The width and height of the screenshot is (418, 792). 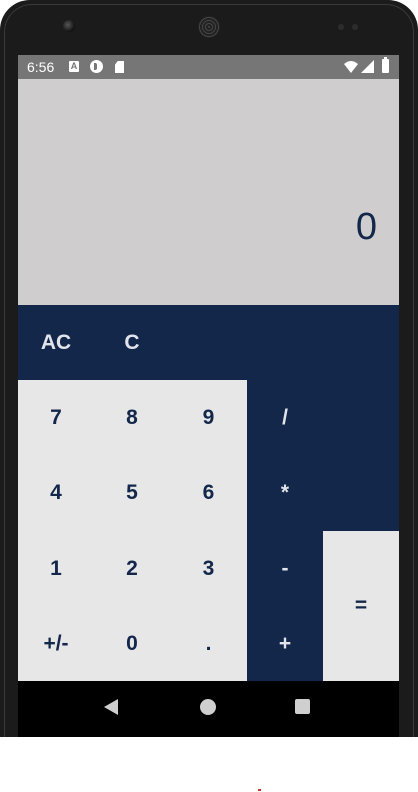 I want to click on sd-card-icon, so click(x=119, y=67).